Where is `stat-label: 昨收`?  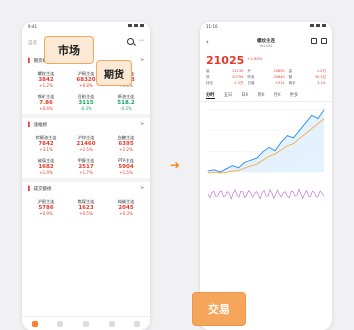
stat-label: 昨收 is located at coordinates (251, 77).